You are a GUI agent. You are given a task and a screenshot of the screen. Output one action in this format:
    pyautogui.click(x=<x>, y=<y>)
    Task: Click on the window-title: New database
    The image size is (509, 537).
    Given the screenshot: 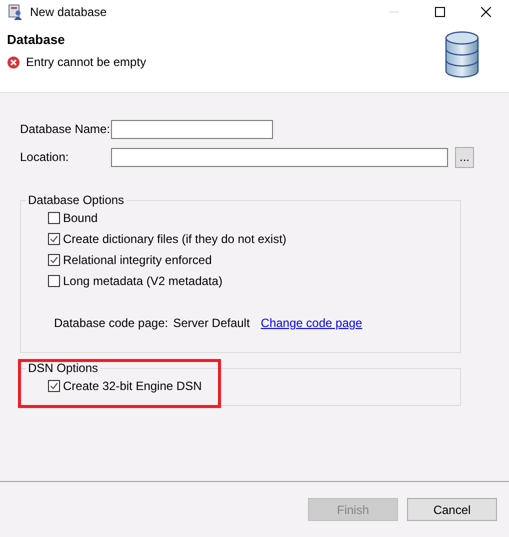 What is the action you would take?
    pyautogui.click(x=69, y=11)
    